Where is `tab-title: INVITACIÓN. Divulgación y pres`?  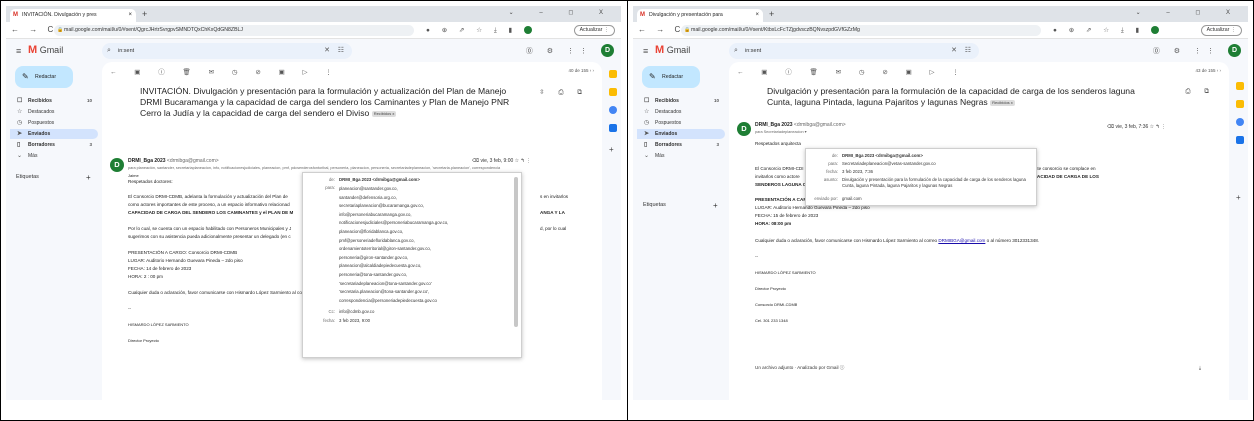
tab-title: INVITACIÓN. Divulgación y pres is located at coordinates (59, 15).